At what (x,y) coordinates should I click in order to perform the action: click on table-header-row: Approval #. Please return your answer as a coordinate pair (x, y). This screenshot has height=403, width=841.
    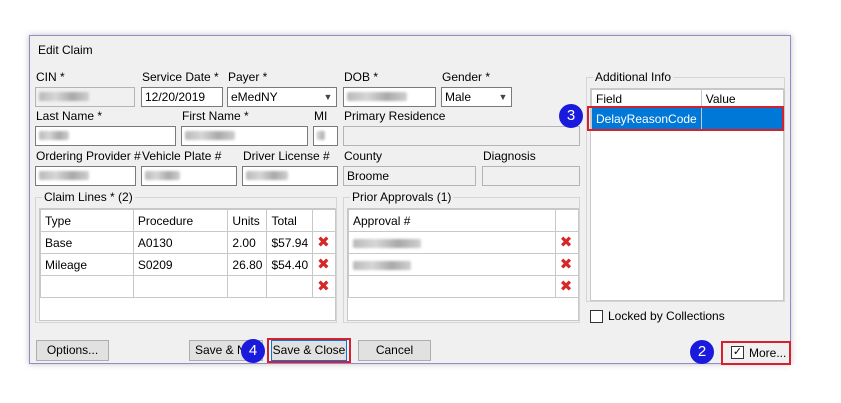
    Looking at the image, I should click on (464, 220).